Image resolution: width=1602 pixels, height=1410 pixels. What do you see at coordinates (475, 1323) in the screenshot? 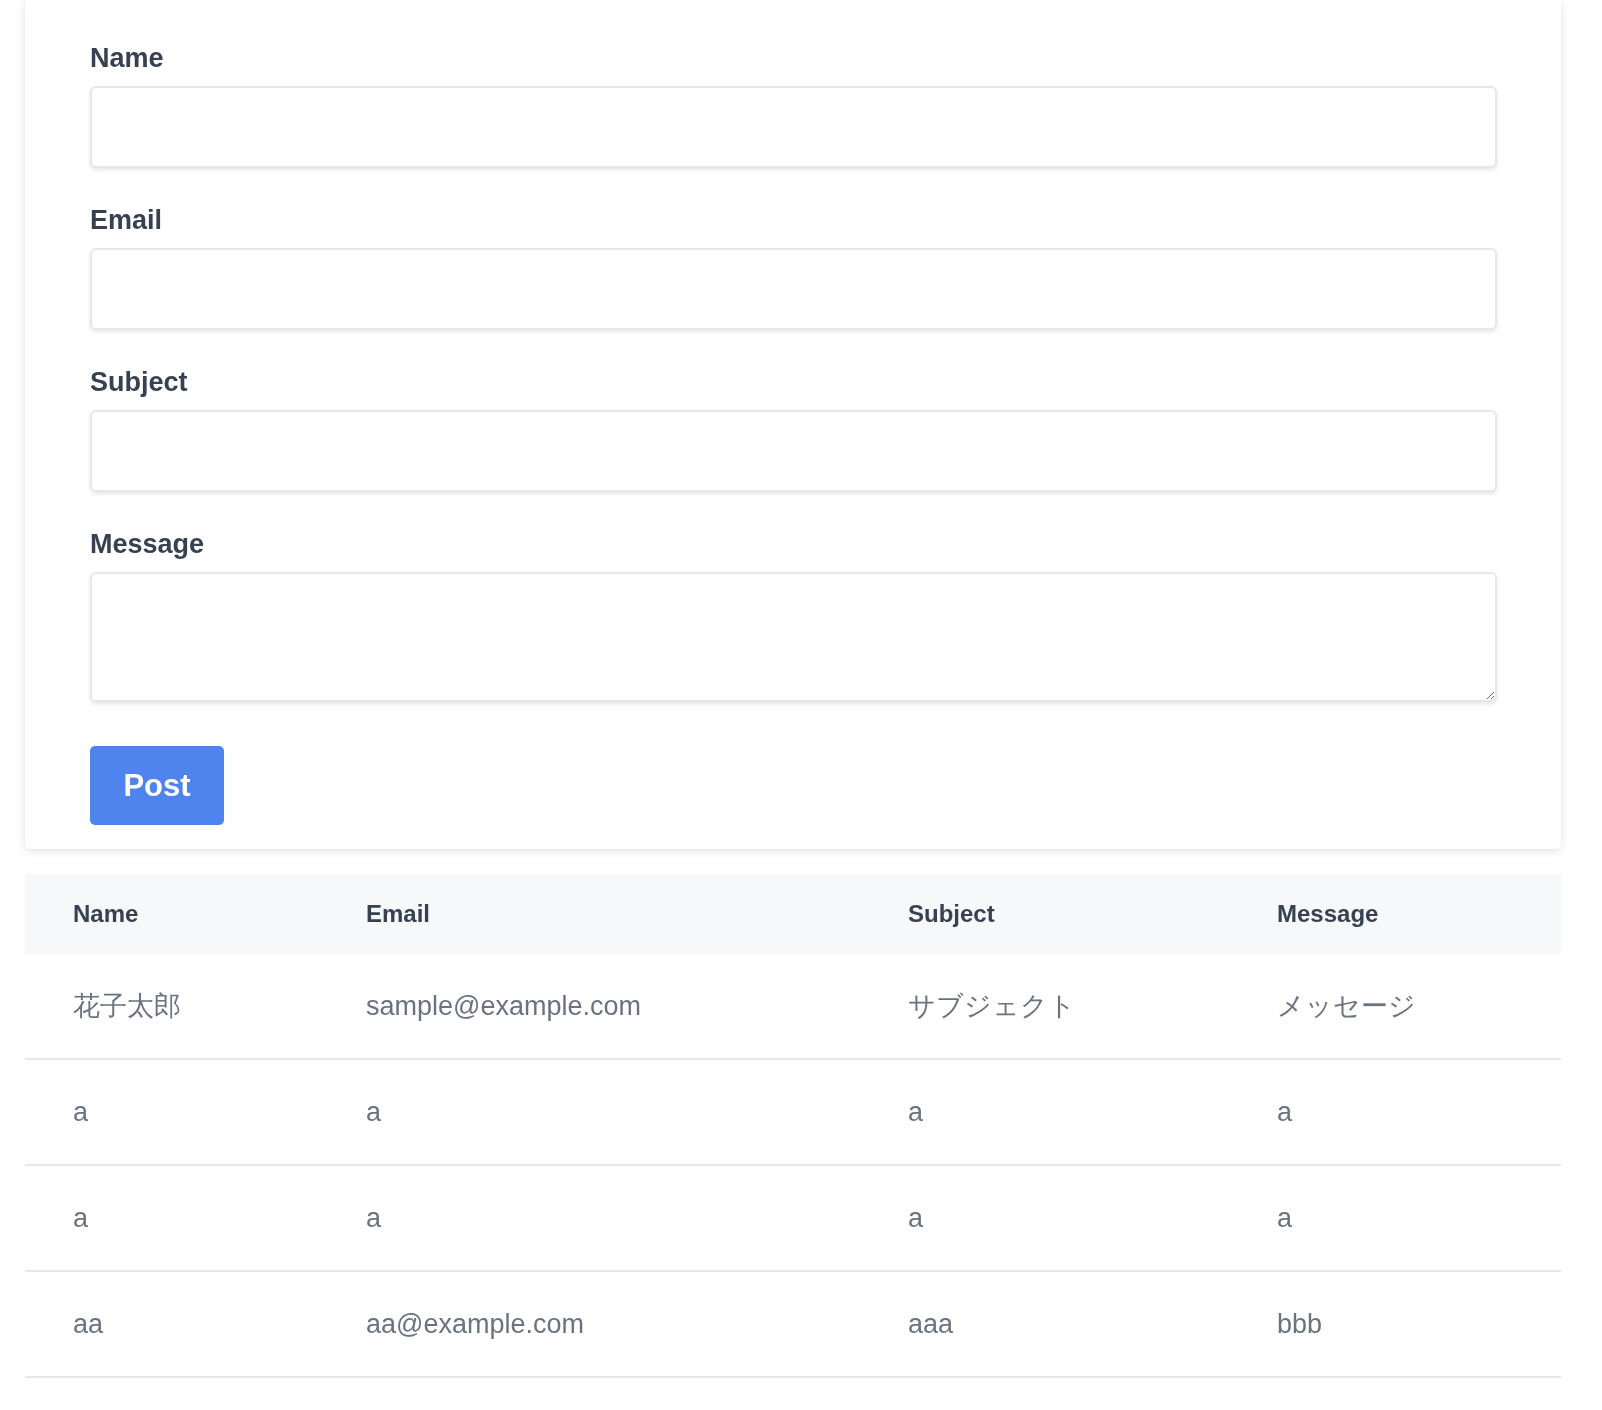
I see `table-cell: aa@example.com` at bounding box center [475, 1323].